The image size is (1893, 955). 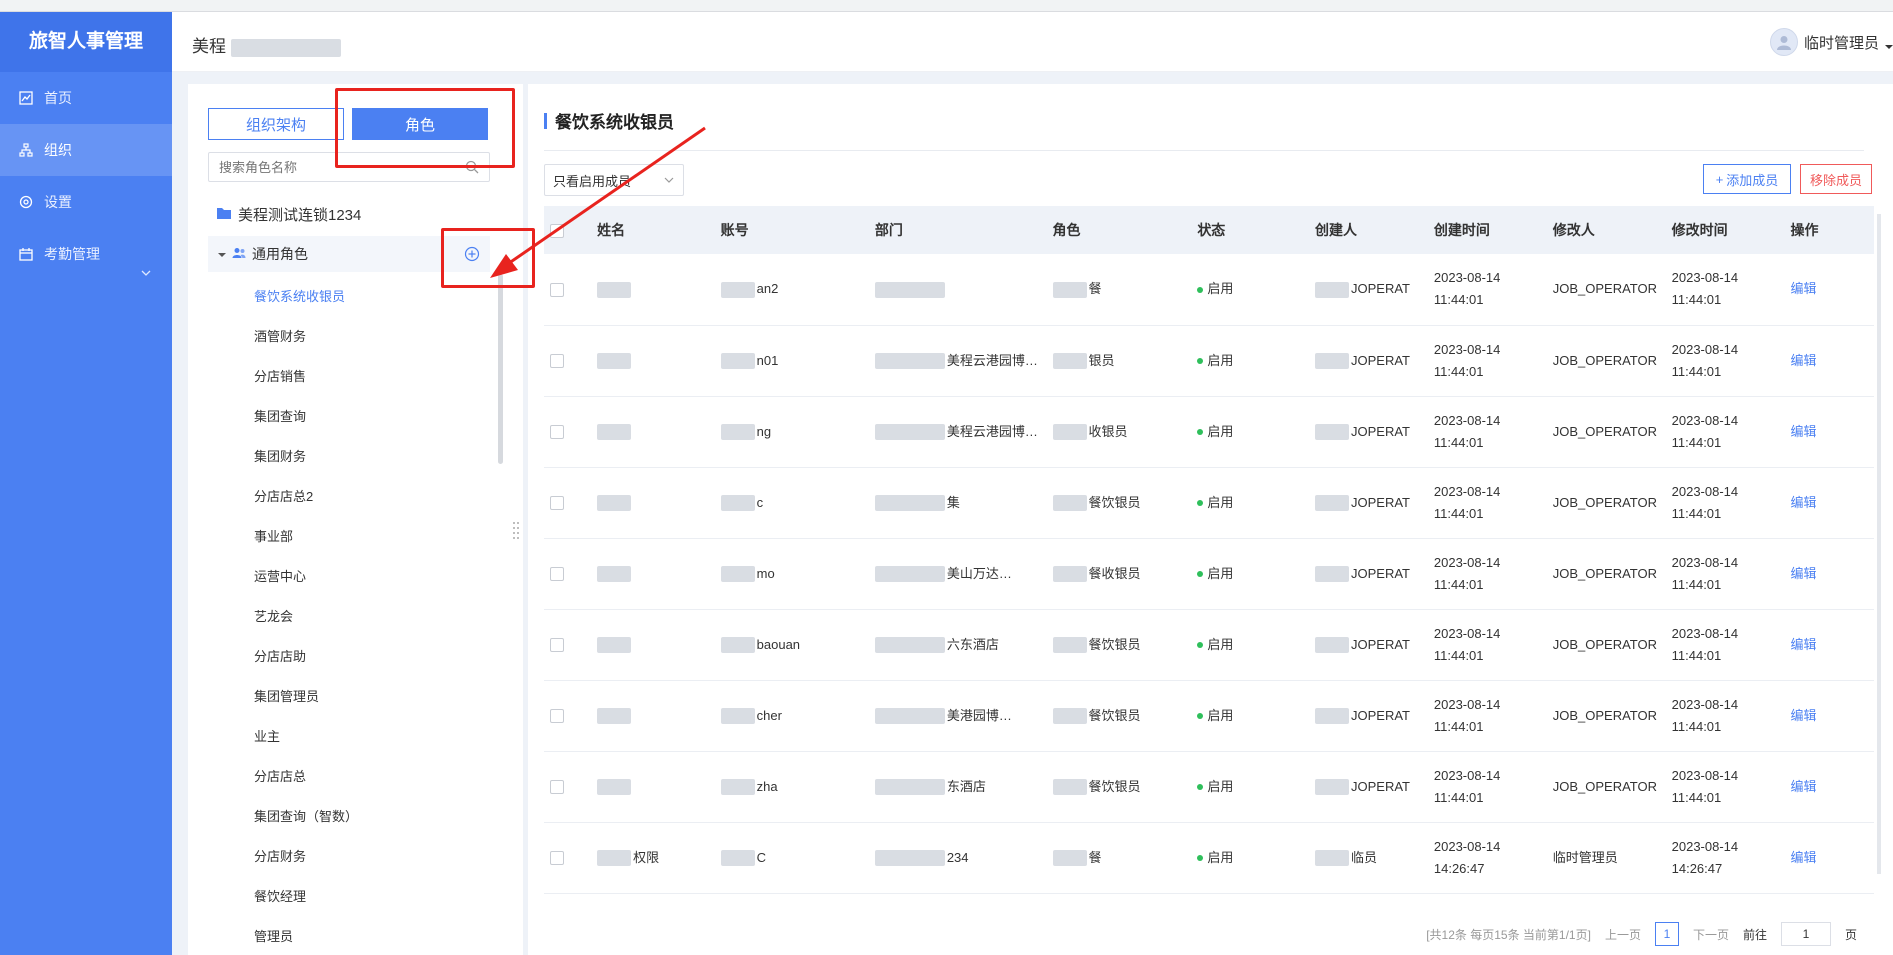 I want to click on role-item: 集团管理员, so click(x=306, y=702).